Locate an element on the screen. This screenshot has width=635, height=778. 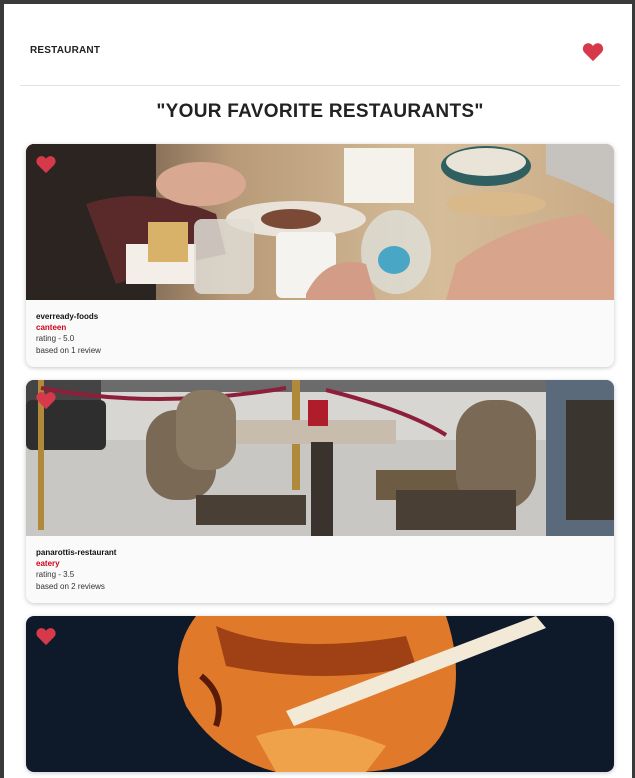
restaurant-name: everready-foods is located at coordinates (320, 316).